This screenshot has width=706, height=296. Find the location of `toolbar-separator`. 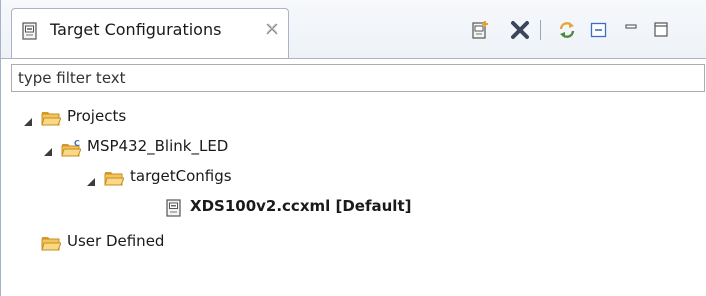

toolbar-separator is located at coordinates (540, 30).